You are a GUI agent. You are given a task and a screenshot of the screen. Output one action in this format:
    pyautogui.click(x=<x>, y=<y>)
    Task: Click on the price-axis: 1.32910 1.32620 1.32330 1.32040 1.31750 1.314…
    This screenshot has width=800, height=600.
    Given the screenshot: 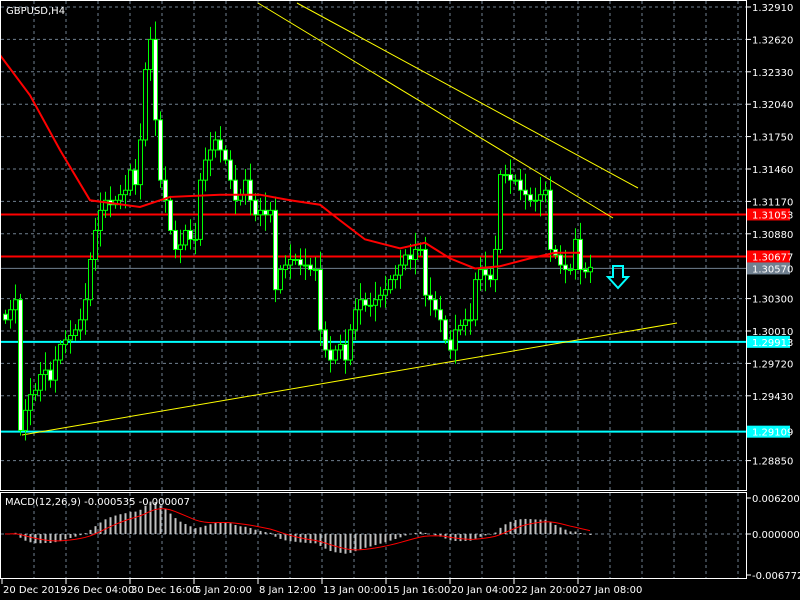 What is the action you would take?
    pyautogui.click(x=773, y=292)
    